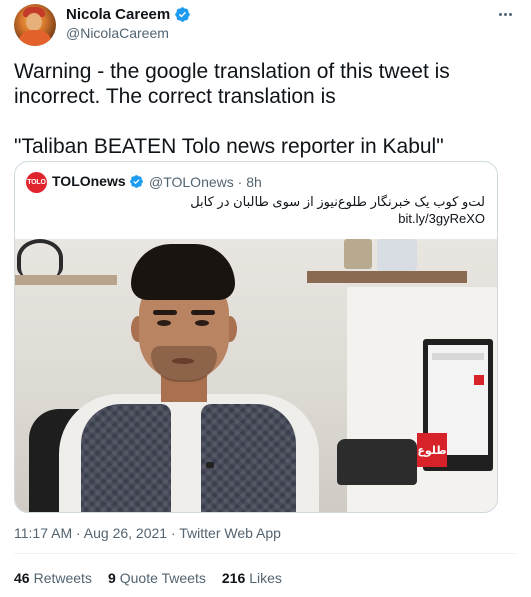  What do you see at coordinates (387, 277) in the screenshot?
I see `shelf-right` at bounding box center [387, 277].